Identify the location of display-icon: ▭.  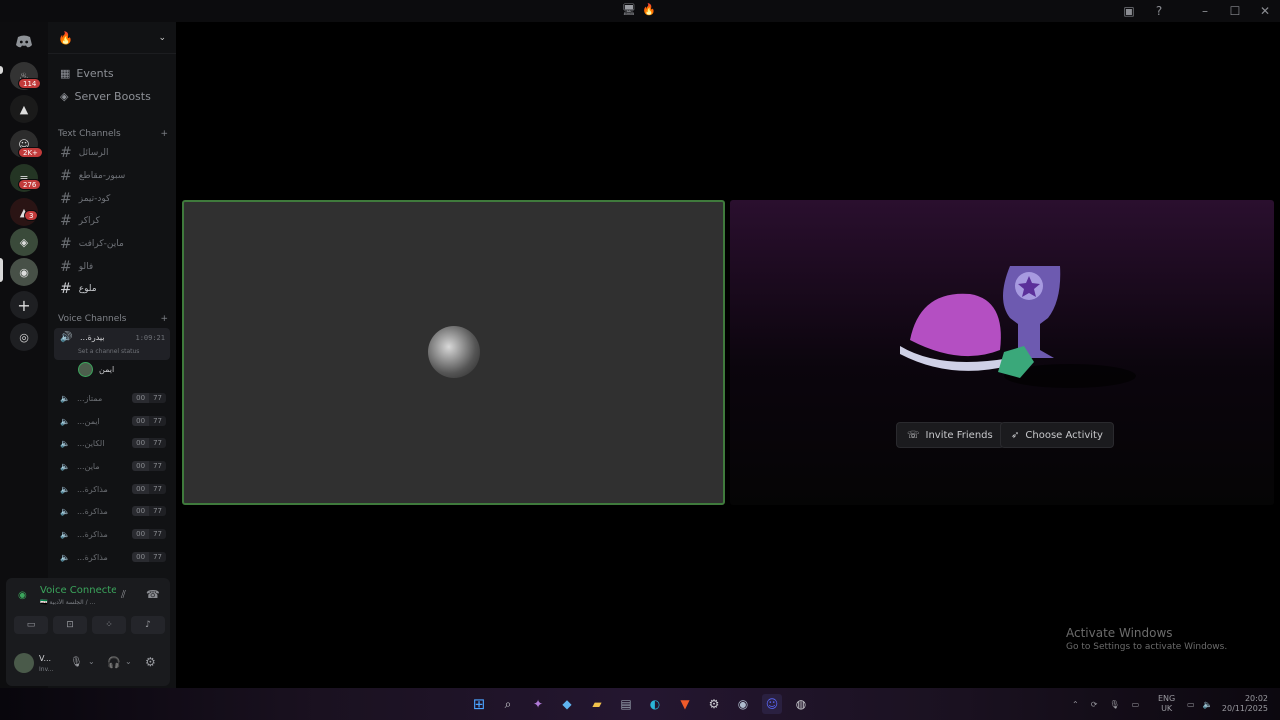
(1136, 704).